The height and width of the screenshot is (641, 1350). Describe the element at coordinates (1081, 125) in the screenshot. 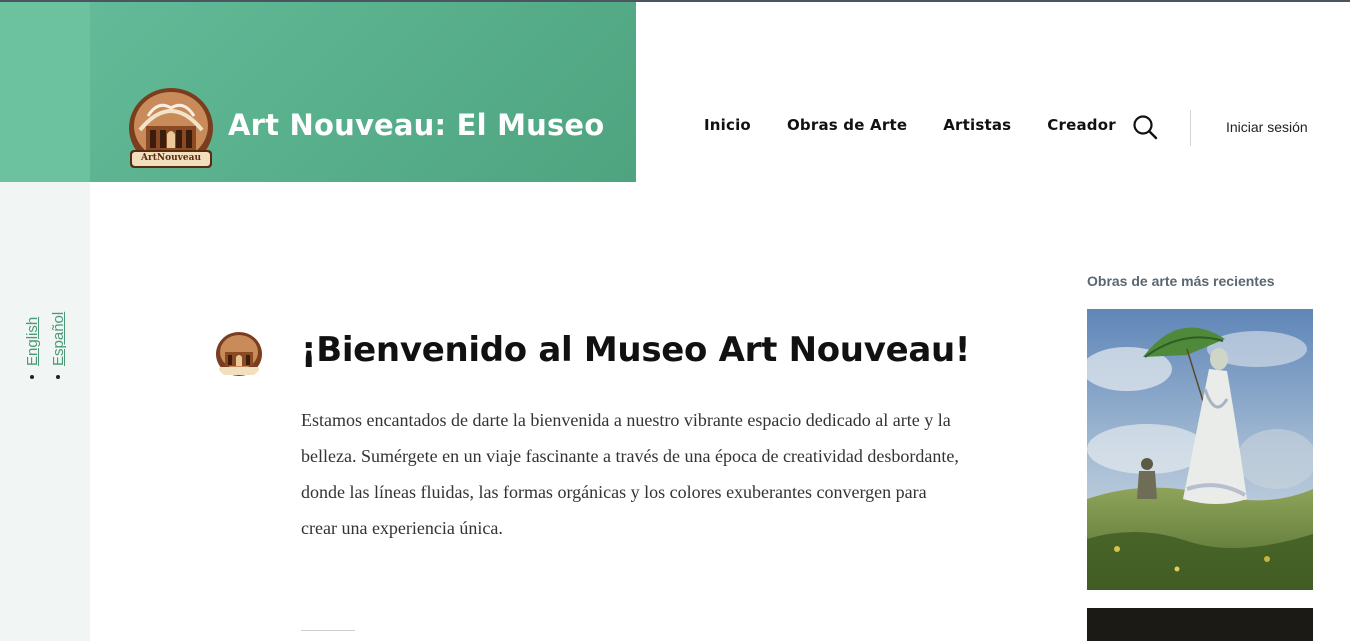

I see `nav-item-creador: Creador` at that location.